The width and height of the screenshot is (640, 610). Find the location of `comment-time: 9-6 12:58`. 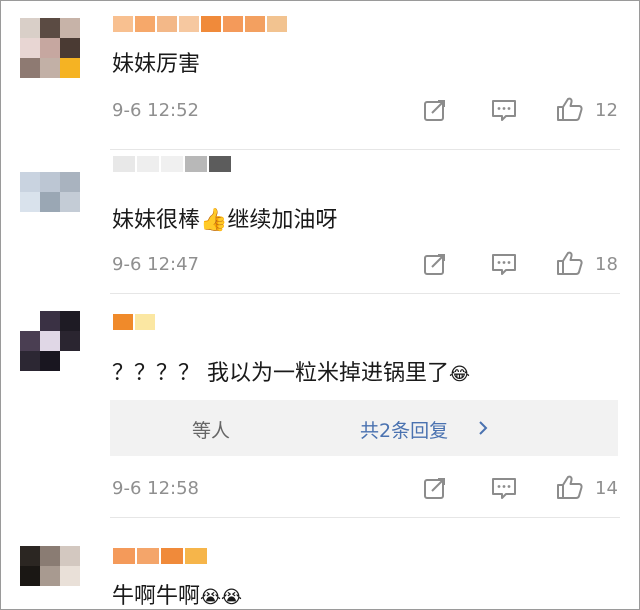

comment-time: 9-6 12:58 is located at coordinates (155, 488).